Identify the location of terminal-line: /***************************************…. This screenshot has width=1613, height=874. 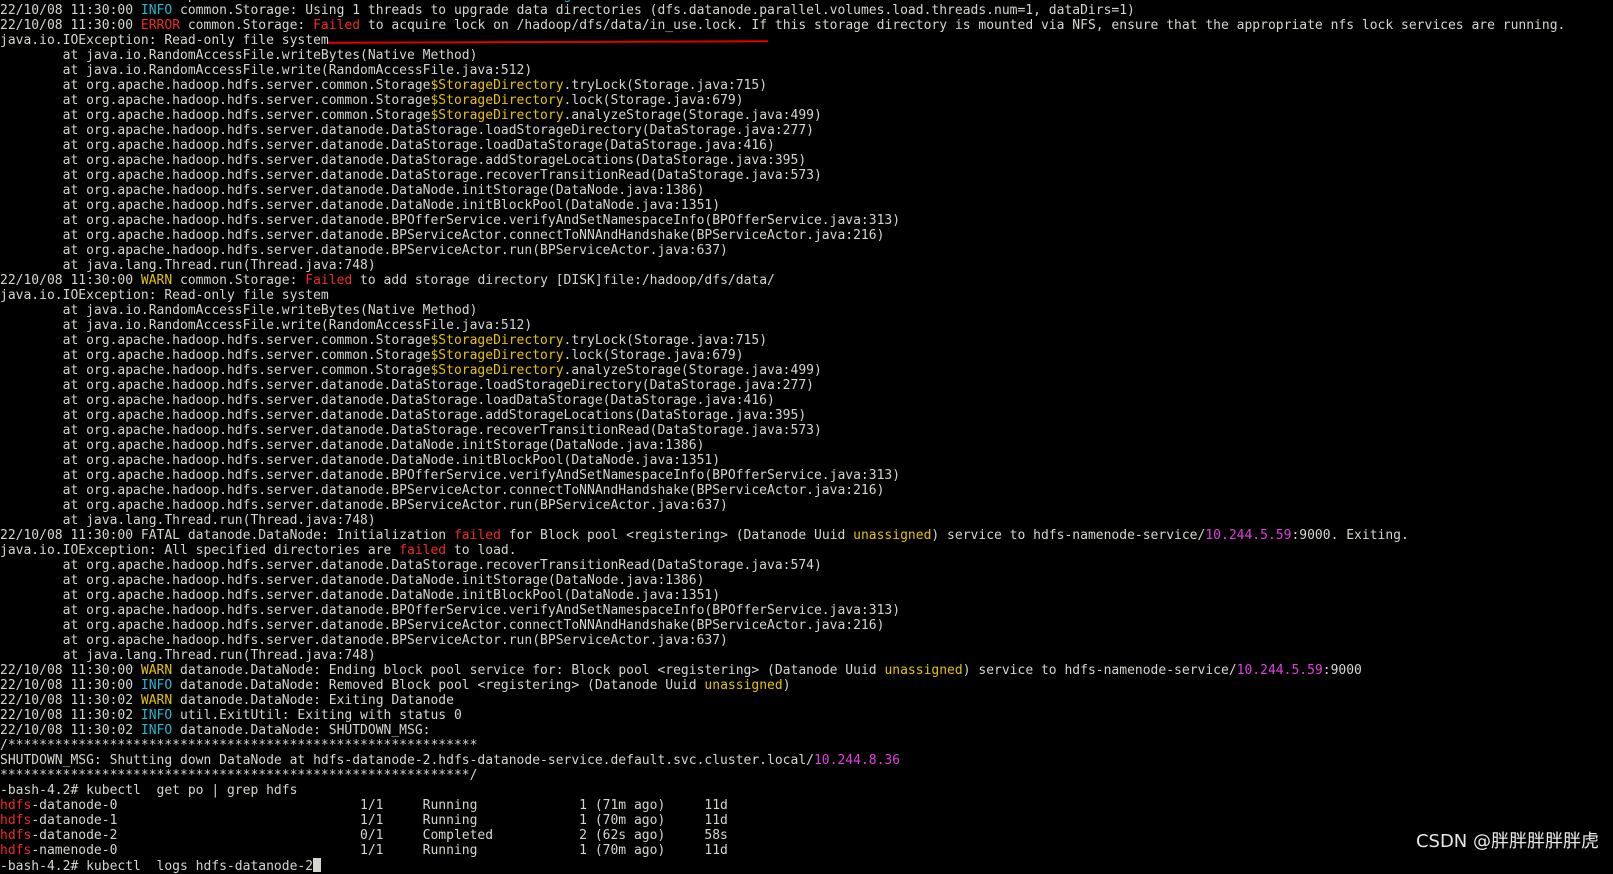
(806, 745).